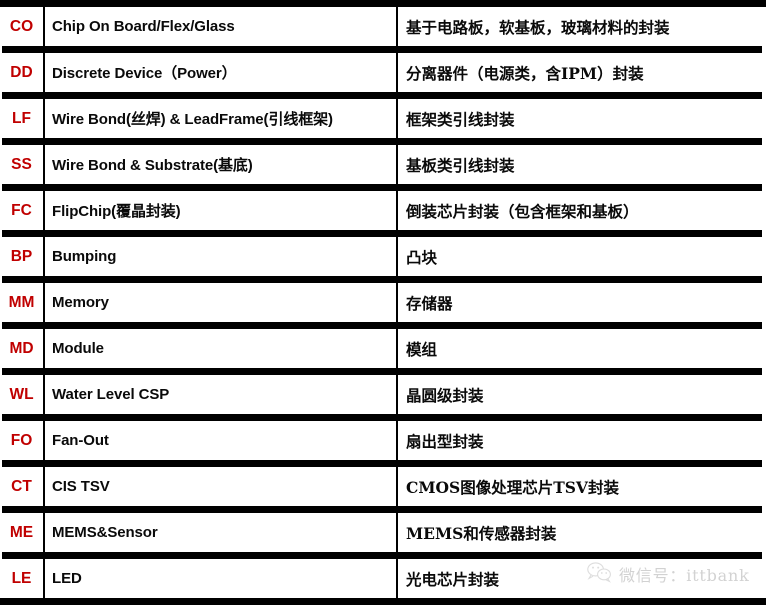  What do you see at coordinates (460, 119) in the screenshot?
I see `row-chinese-description: 框架类引线封装` at bounding box center [460, 119].